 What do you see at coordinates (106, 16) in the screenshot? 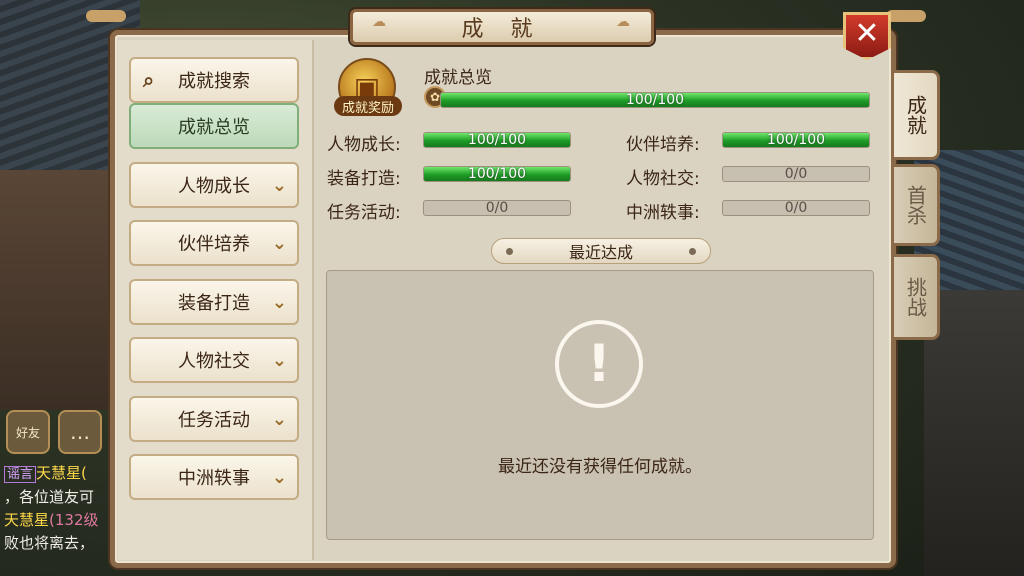
I see `corner-ornament-left` at bounding box center [106, 16].